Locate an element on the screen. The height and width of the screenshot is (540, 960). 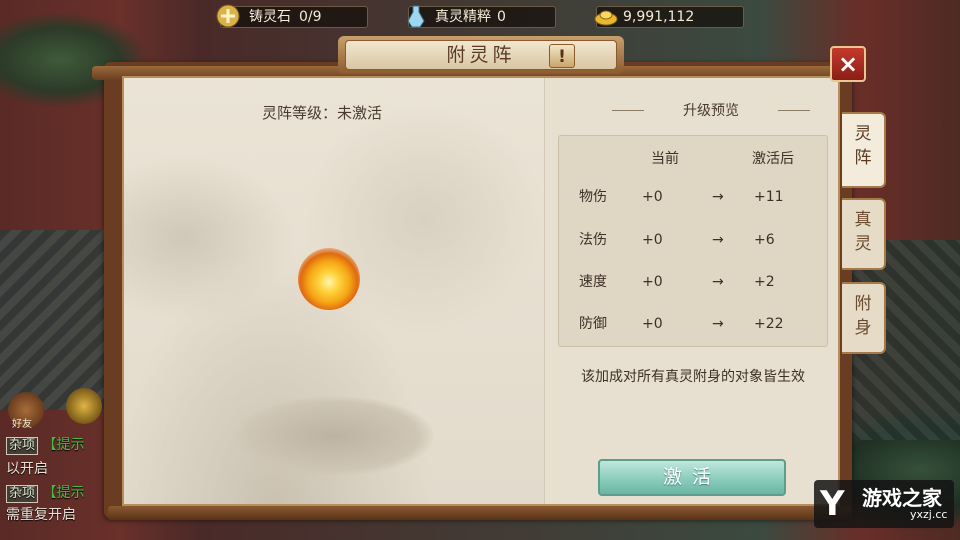
resource-value: 0/9 is located at coordinates (310, 17).